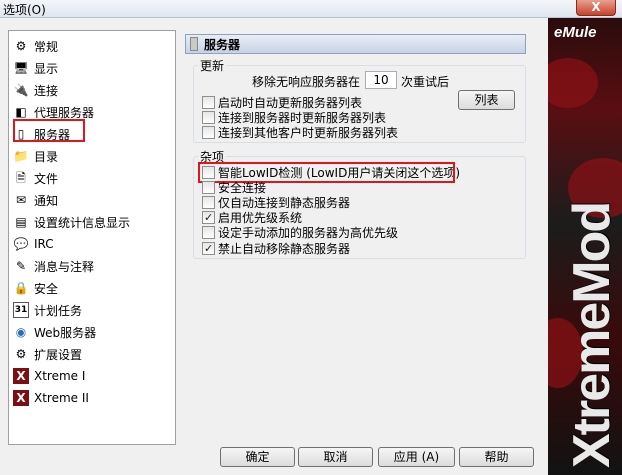  What do you see at coordinates (575, 32) in the screenshot?
I see `emule-logo: eMule` at bounding box center [575, 32].